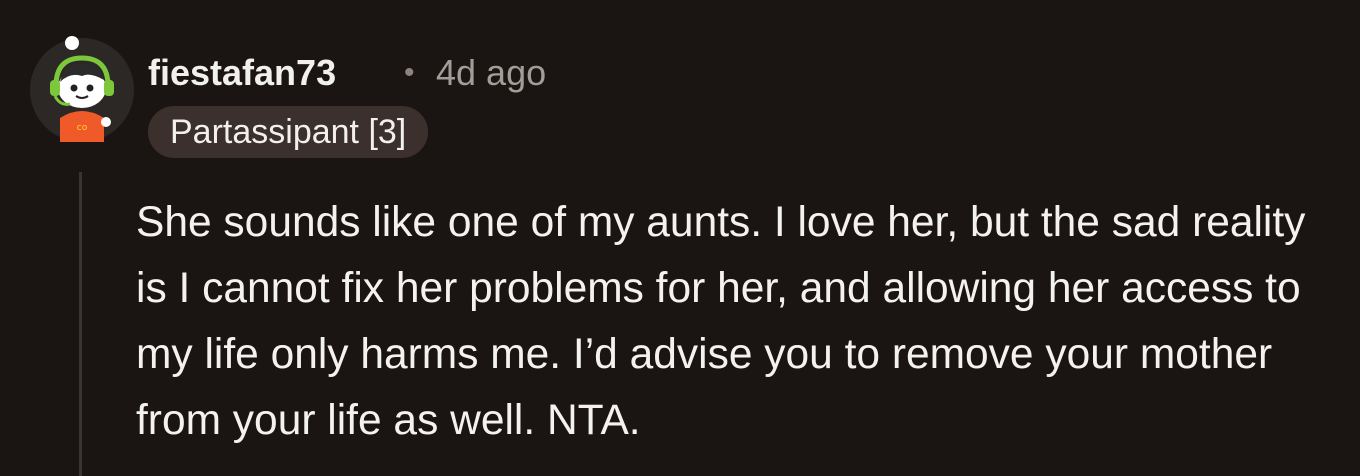 The height and width of the screenshot is (476, 1360). I want to click on comment-timestamp: 4d ago, so click(491, 73).